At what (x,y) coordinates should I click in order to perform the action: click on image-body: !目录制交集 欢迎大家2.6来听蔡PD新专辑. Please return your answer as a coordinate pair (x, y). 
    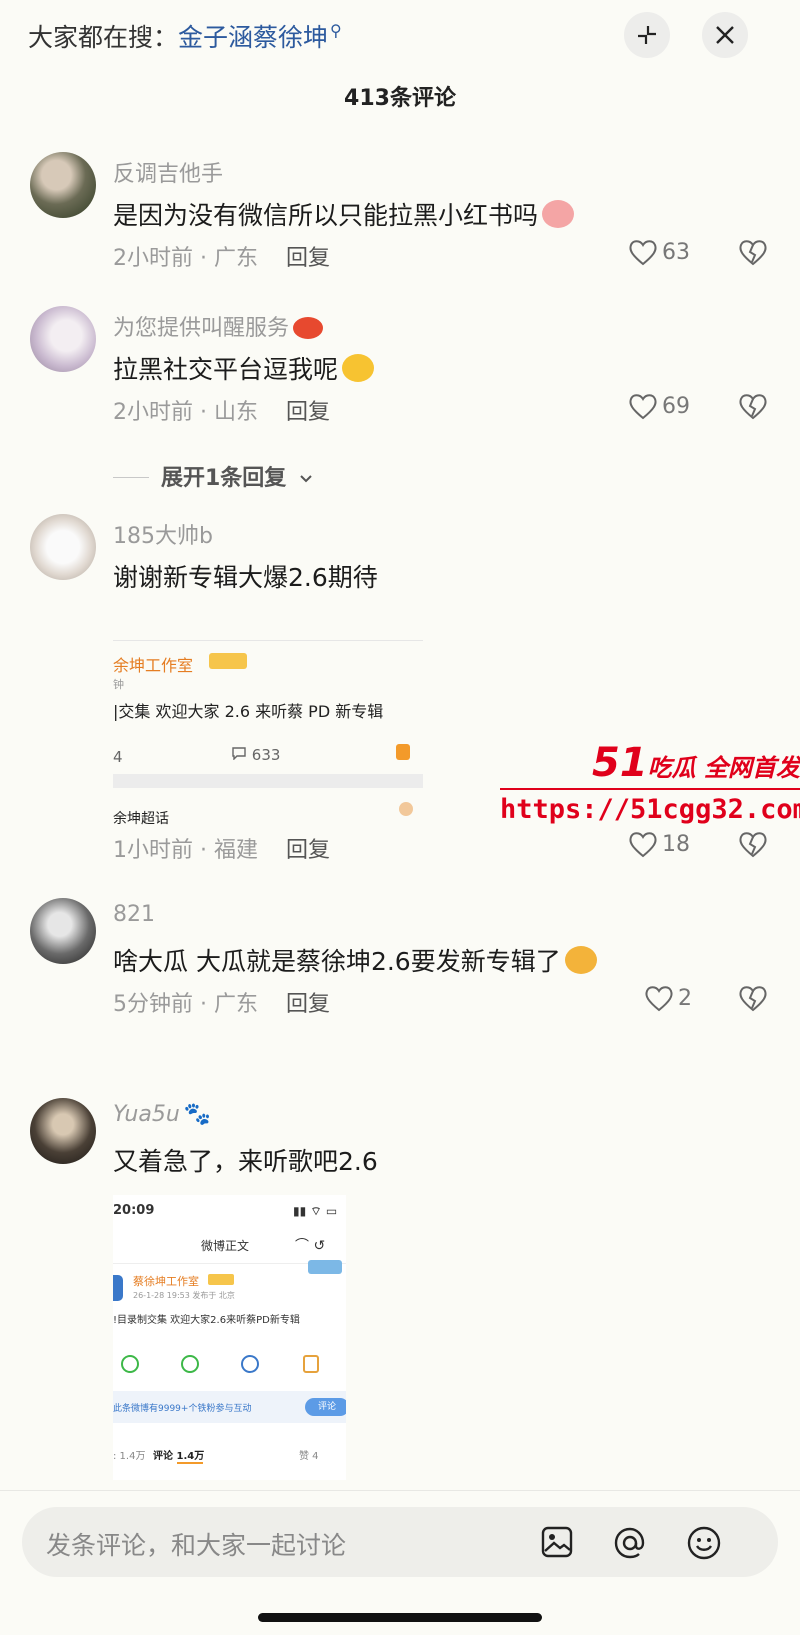
    Looking at the image, I should click on (206, 1320).